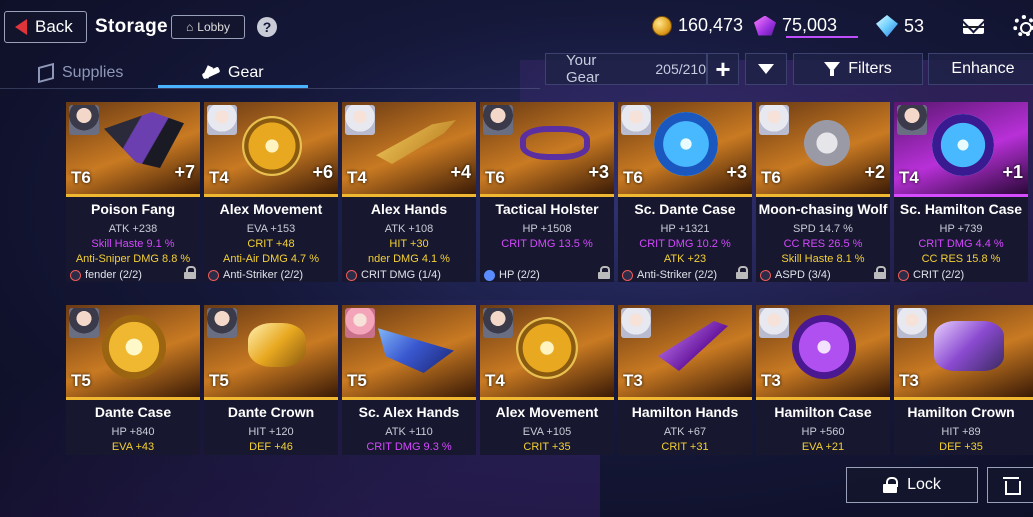 This screenshot has height=517, width=1033. What do you see at coordinates (213, 27) in the screenshot?
I see `lobby-button-label: Lobby` at bounding box center [213, 27].